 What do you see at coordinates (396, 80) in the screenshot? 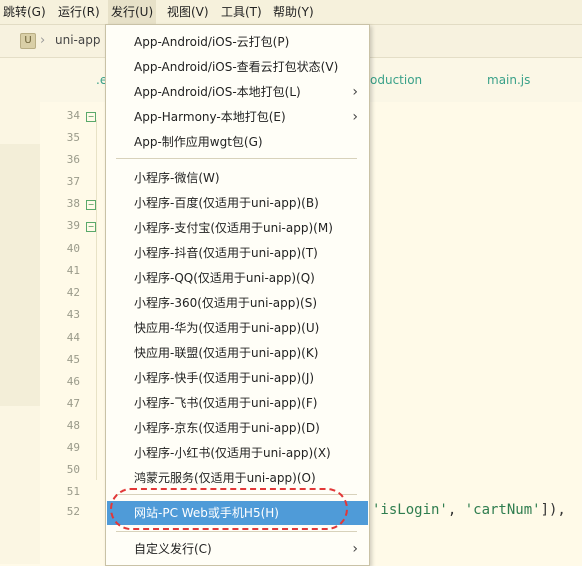
I see `file-tab: oduction` at bounding box center [396, 80].